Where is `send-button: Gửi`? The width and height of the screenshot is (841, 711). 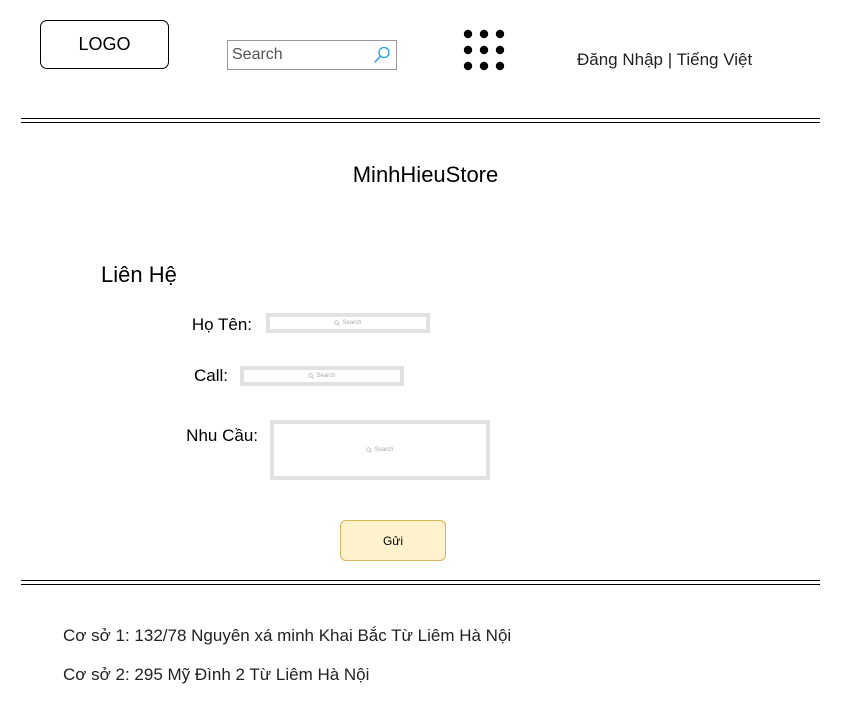 send-button: Gửi is located at coordinates (393, 540).